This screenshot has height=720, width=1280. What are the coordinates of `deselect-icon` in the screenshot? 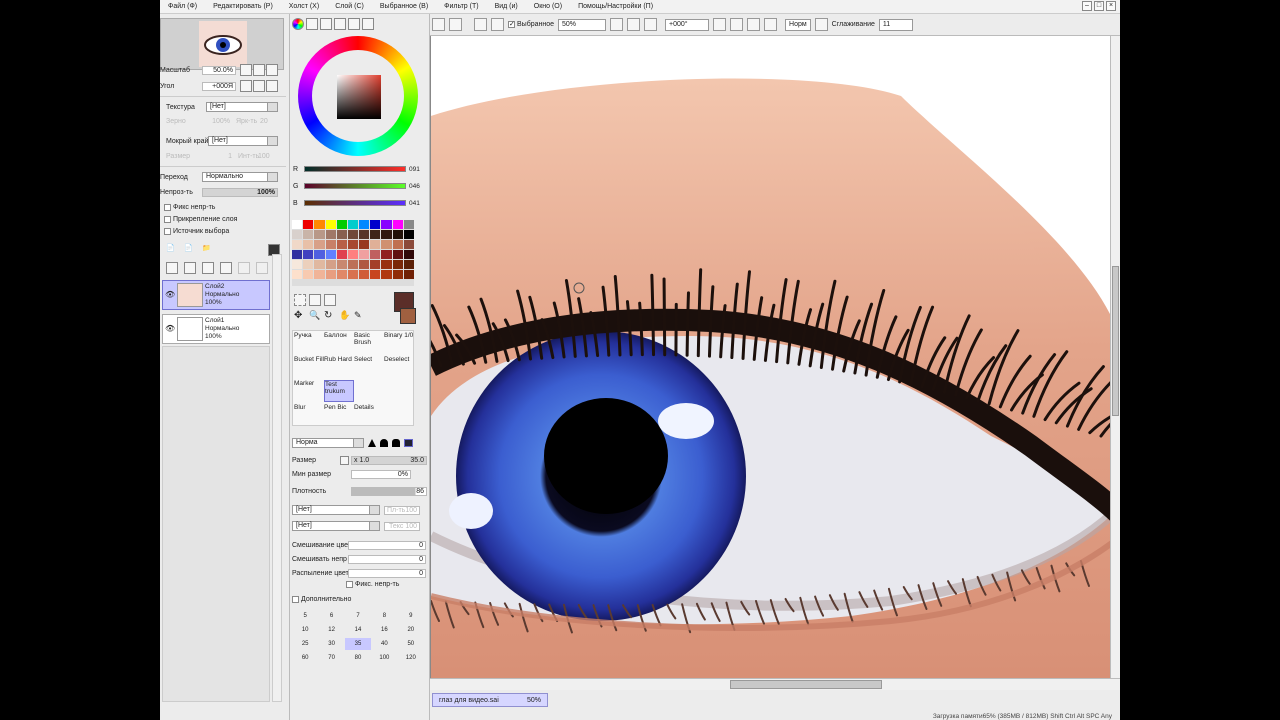 It's located at (480, 24).